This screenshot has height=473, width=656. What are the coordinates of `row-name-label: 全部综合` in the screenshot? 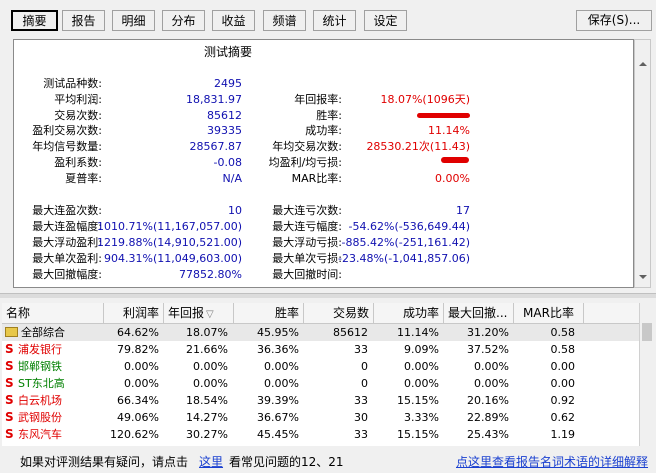 It's located at (43, 332).